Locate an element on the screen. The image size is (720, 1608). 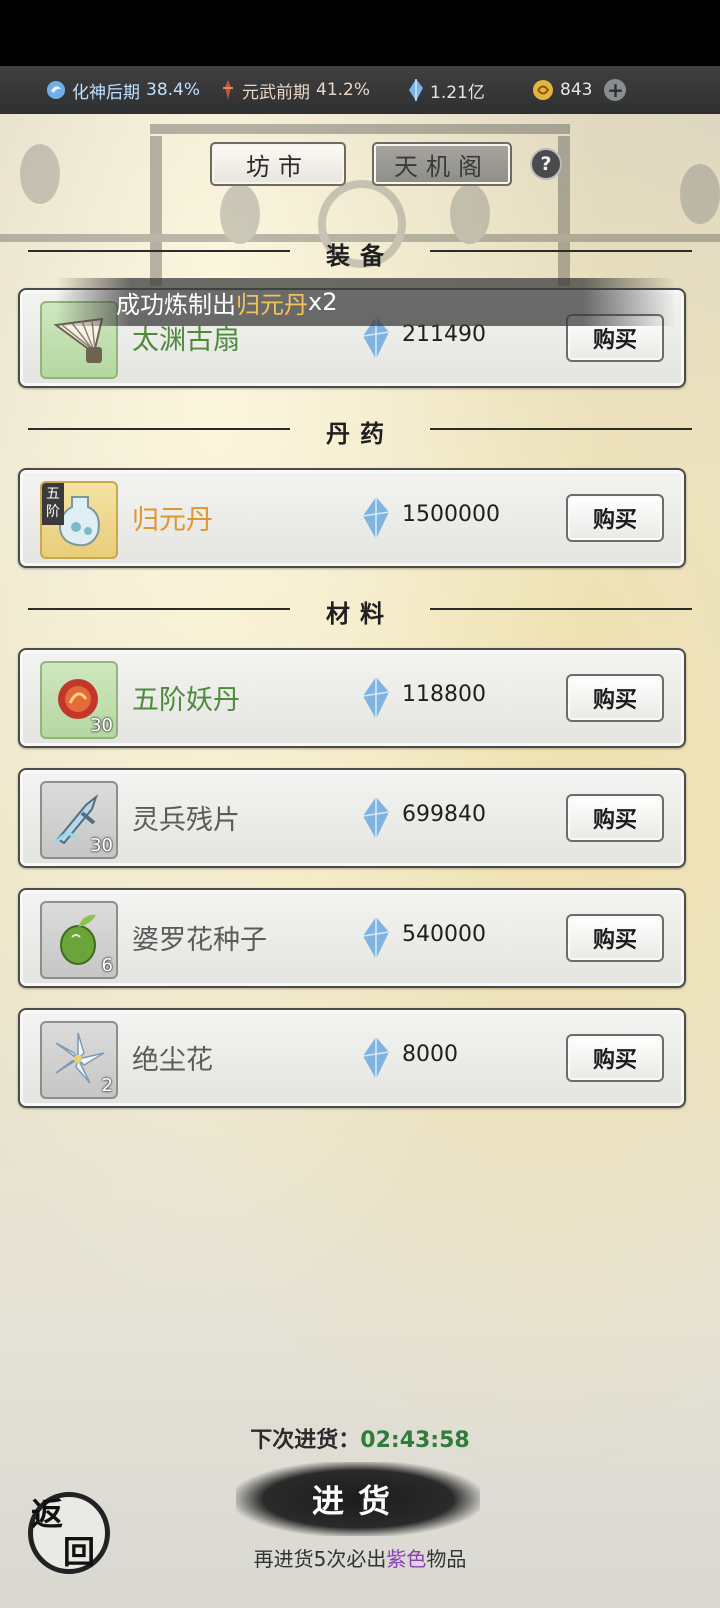
spirit-stone-count: 1.21亿 is located at coordinates (457, 92).